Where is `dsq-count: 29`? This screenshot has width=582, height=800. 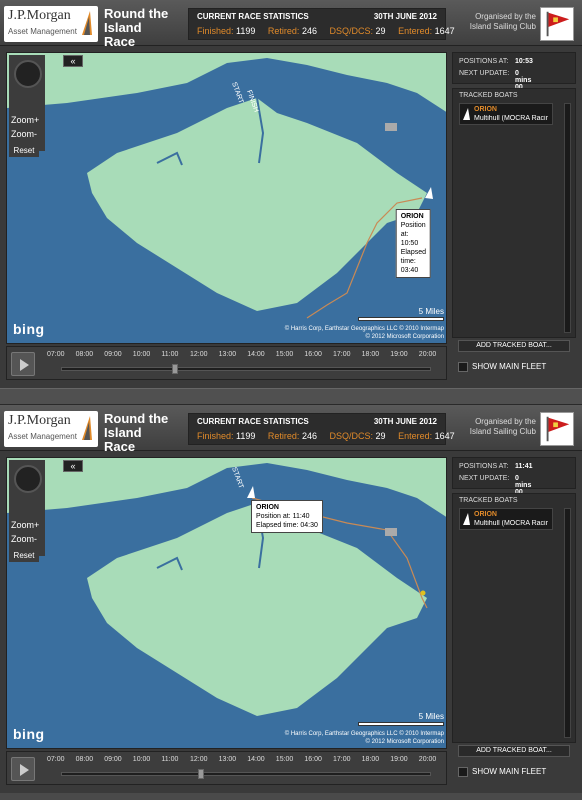
dsq-count: 29 is located at coordinates (380, 436).